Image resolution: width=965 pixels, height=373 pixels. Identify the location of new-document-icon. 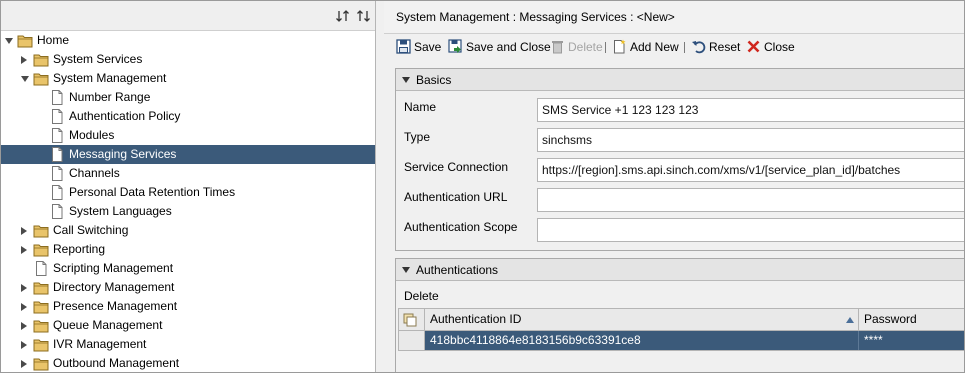
(620, 46).